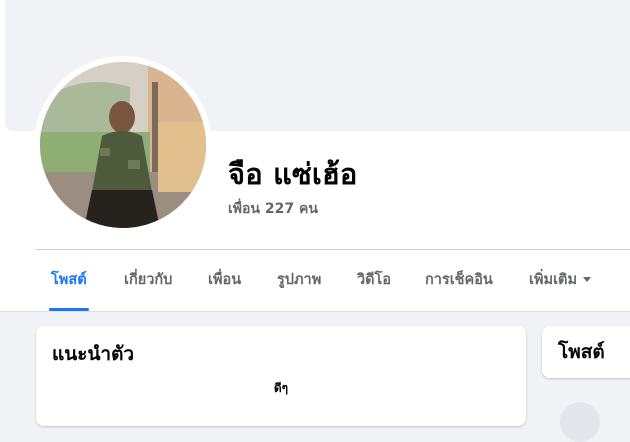  Describe the element at coordinates (281, 388) in the screenshot. I see `intro-bio: ดีๆ` at that location.